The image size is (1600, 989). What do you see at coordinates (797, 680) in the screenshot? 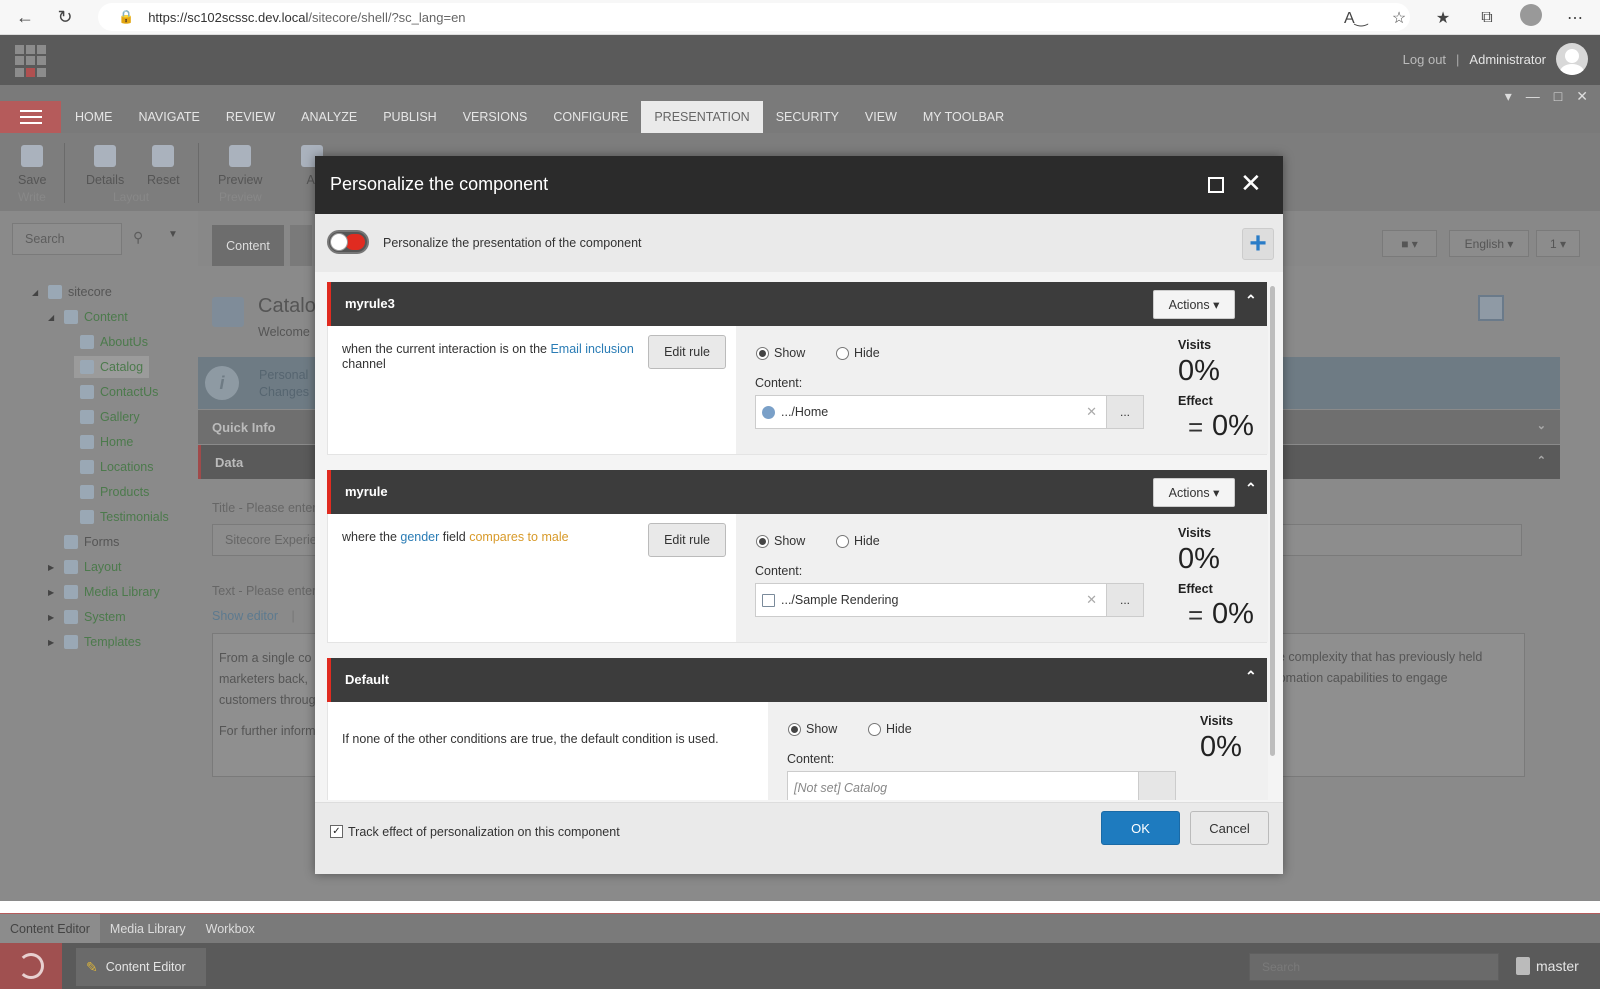
I see `rule-header: Default ⌃` at bounding box center [797, 680].